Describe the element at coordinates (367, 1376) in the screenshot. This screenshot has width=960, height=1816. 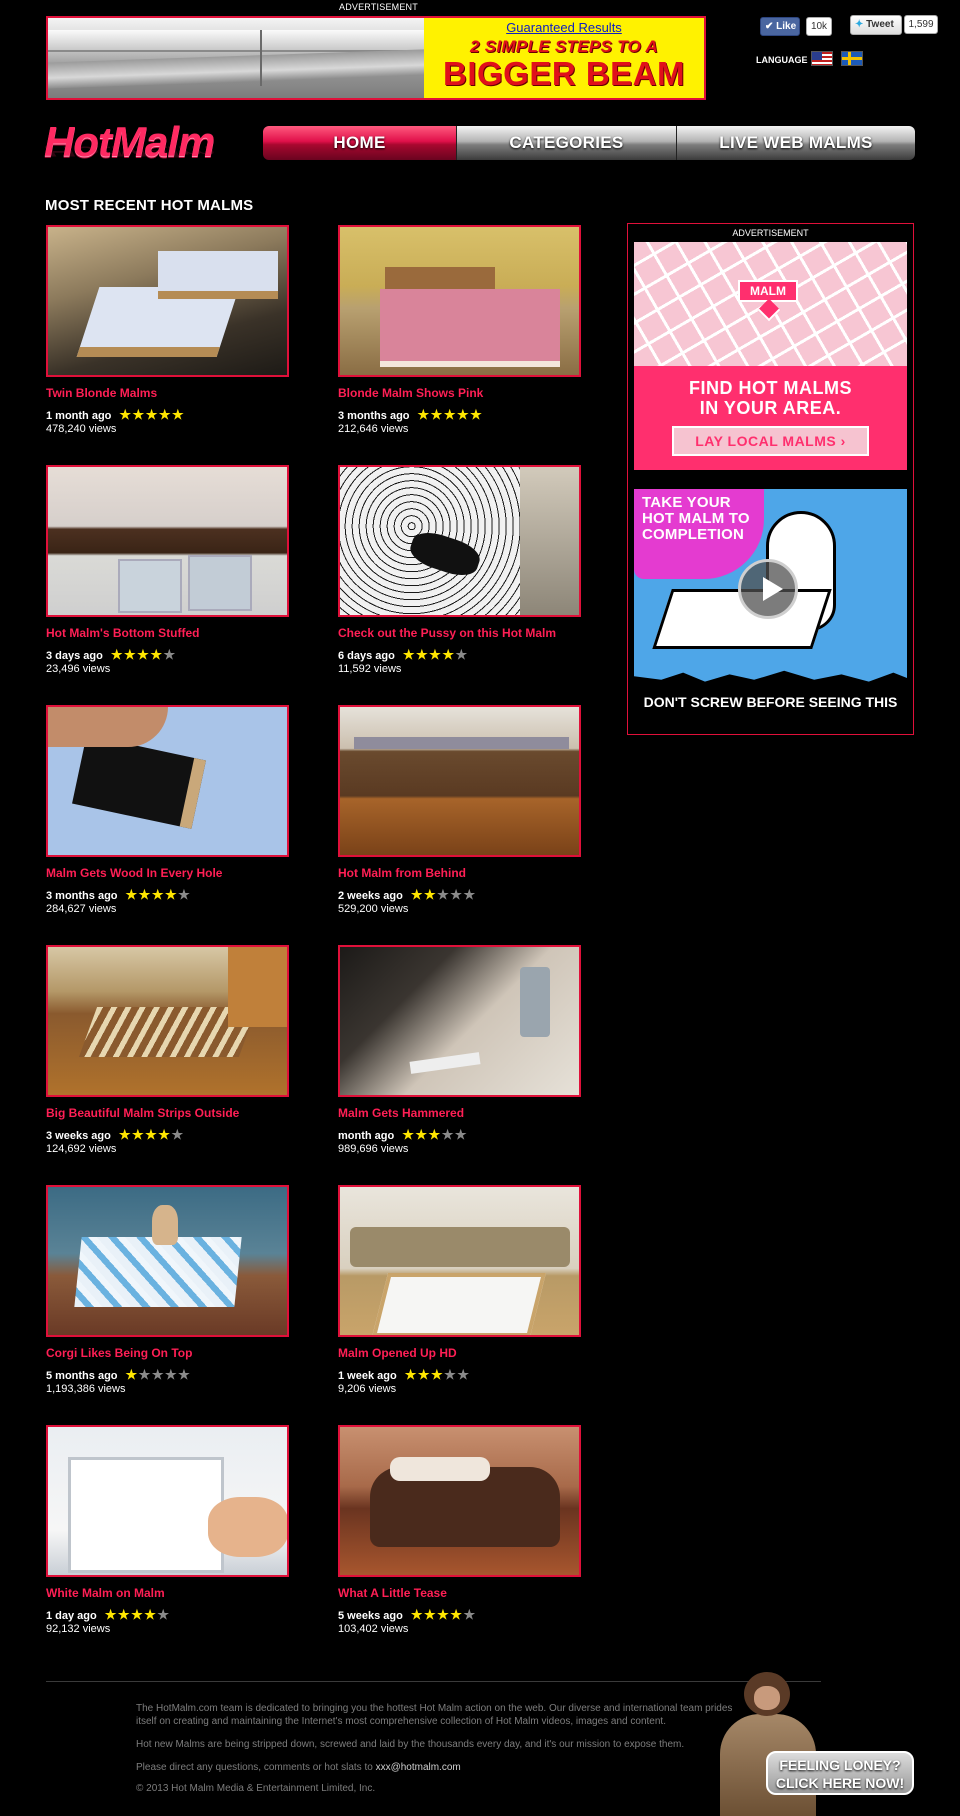
I see `video-age: 1 week ago` at that location.